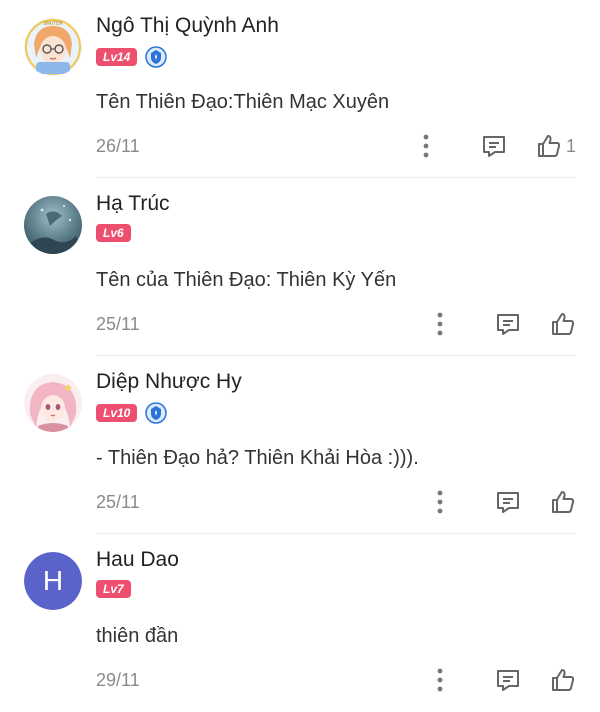 This screenshot has width=600, height=712. What do you see at coordinates (137, 636) in the screenshot?
I see `comment-text: thiên đần` at bounding box center [137, 636].